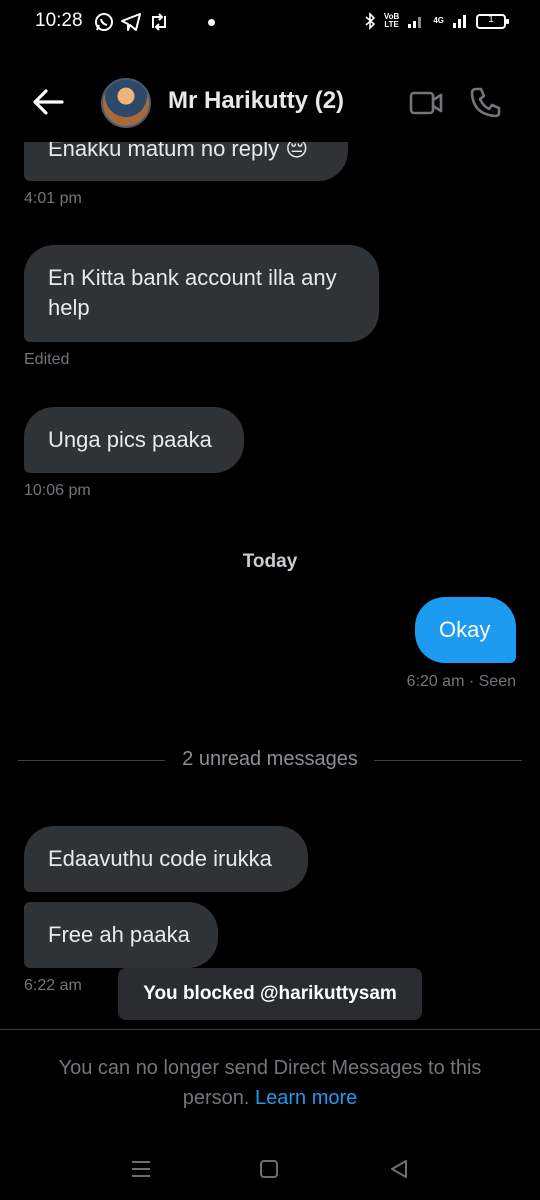  Describe the element at coordinates (270, 761) in the screenshot. I see `unread-separator: 2 unread messages` at that location.